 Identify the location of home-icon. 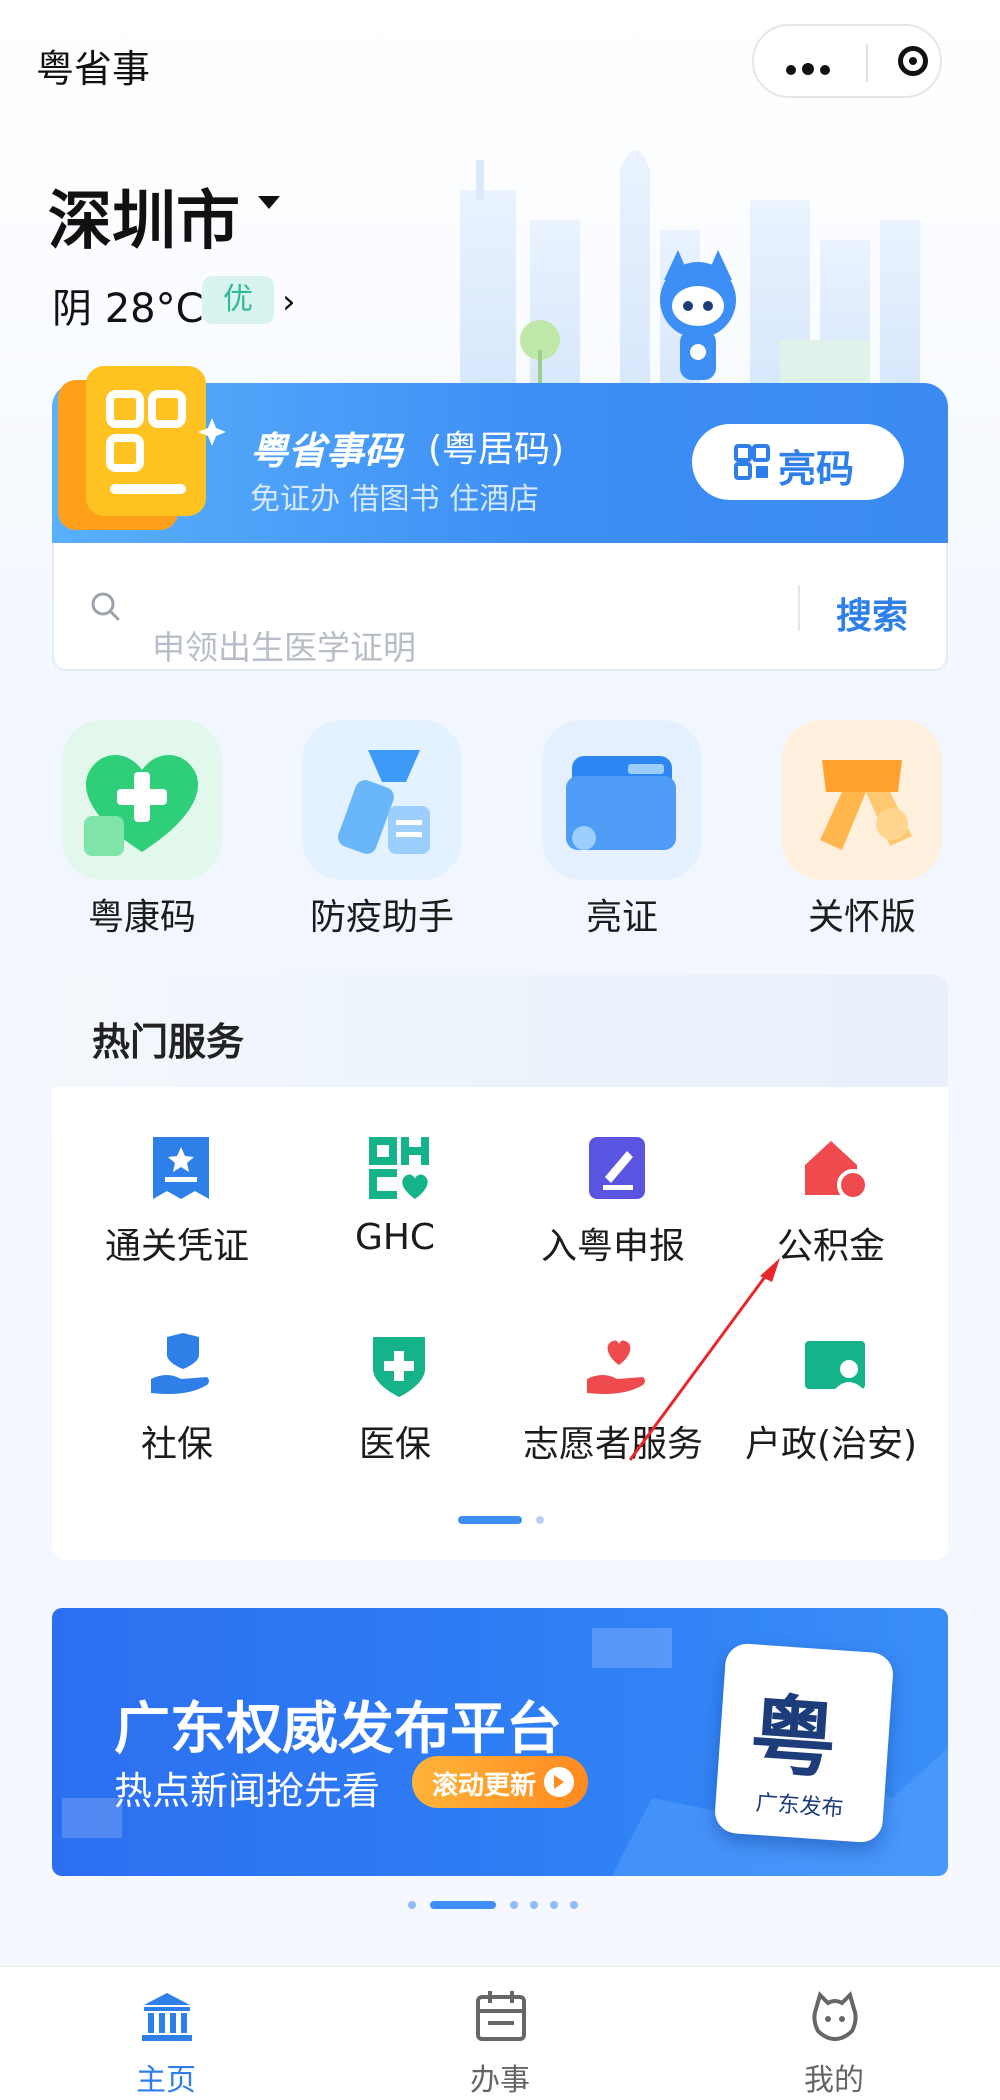
(167, 2017).